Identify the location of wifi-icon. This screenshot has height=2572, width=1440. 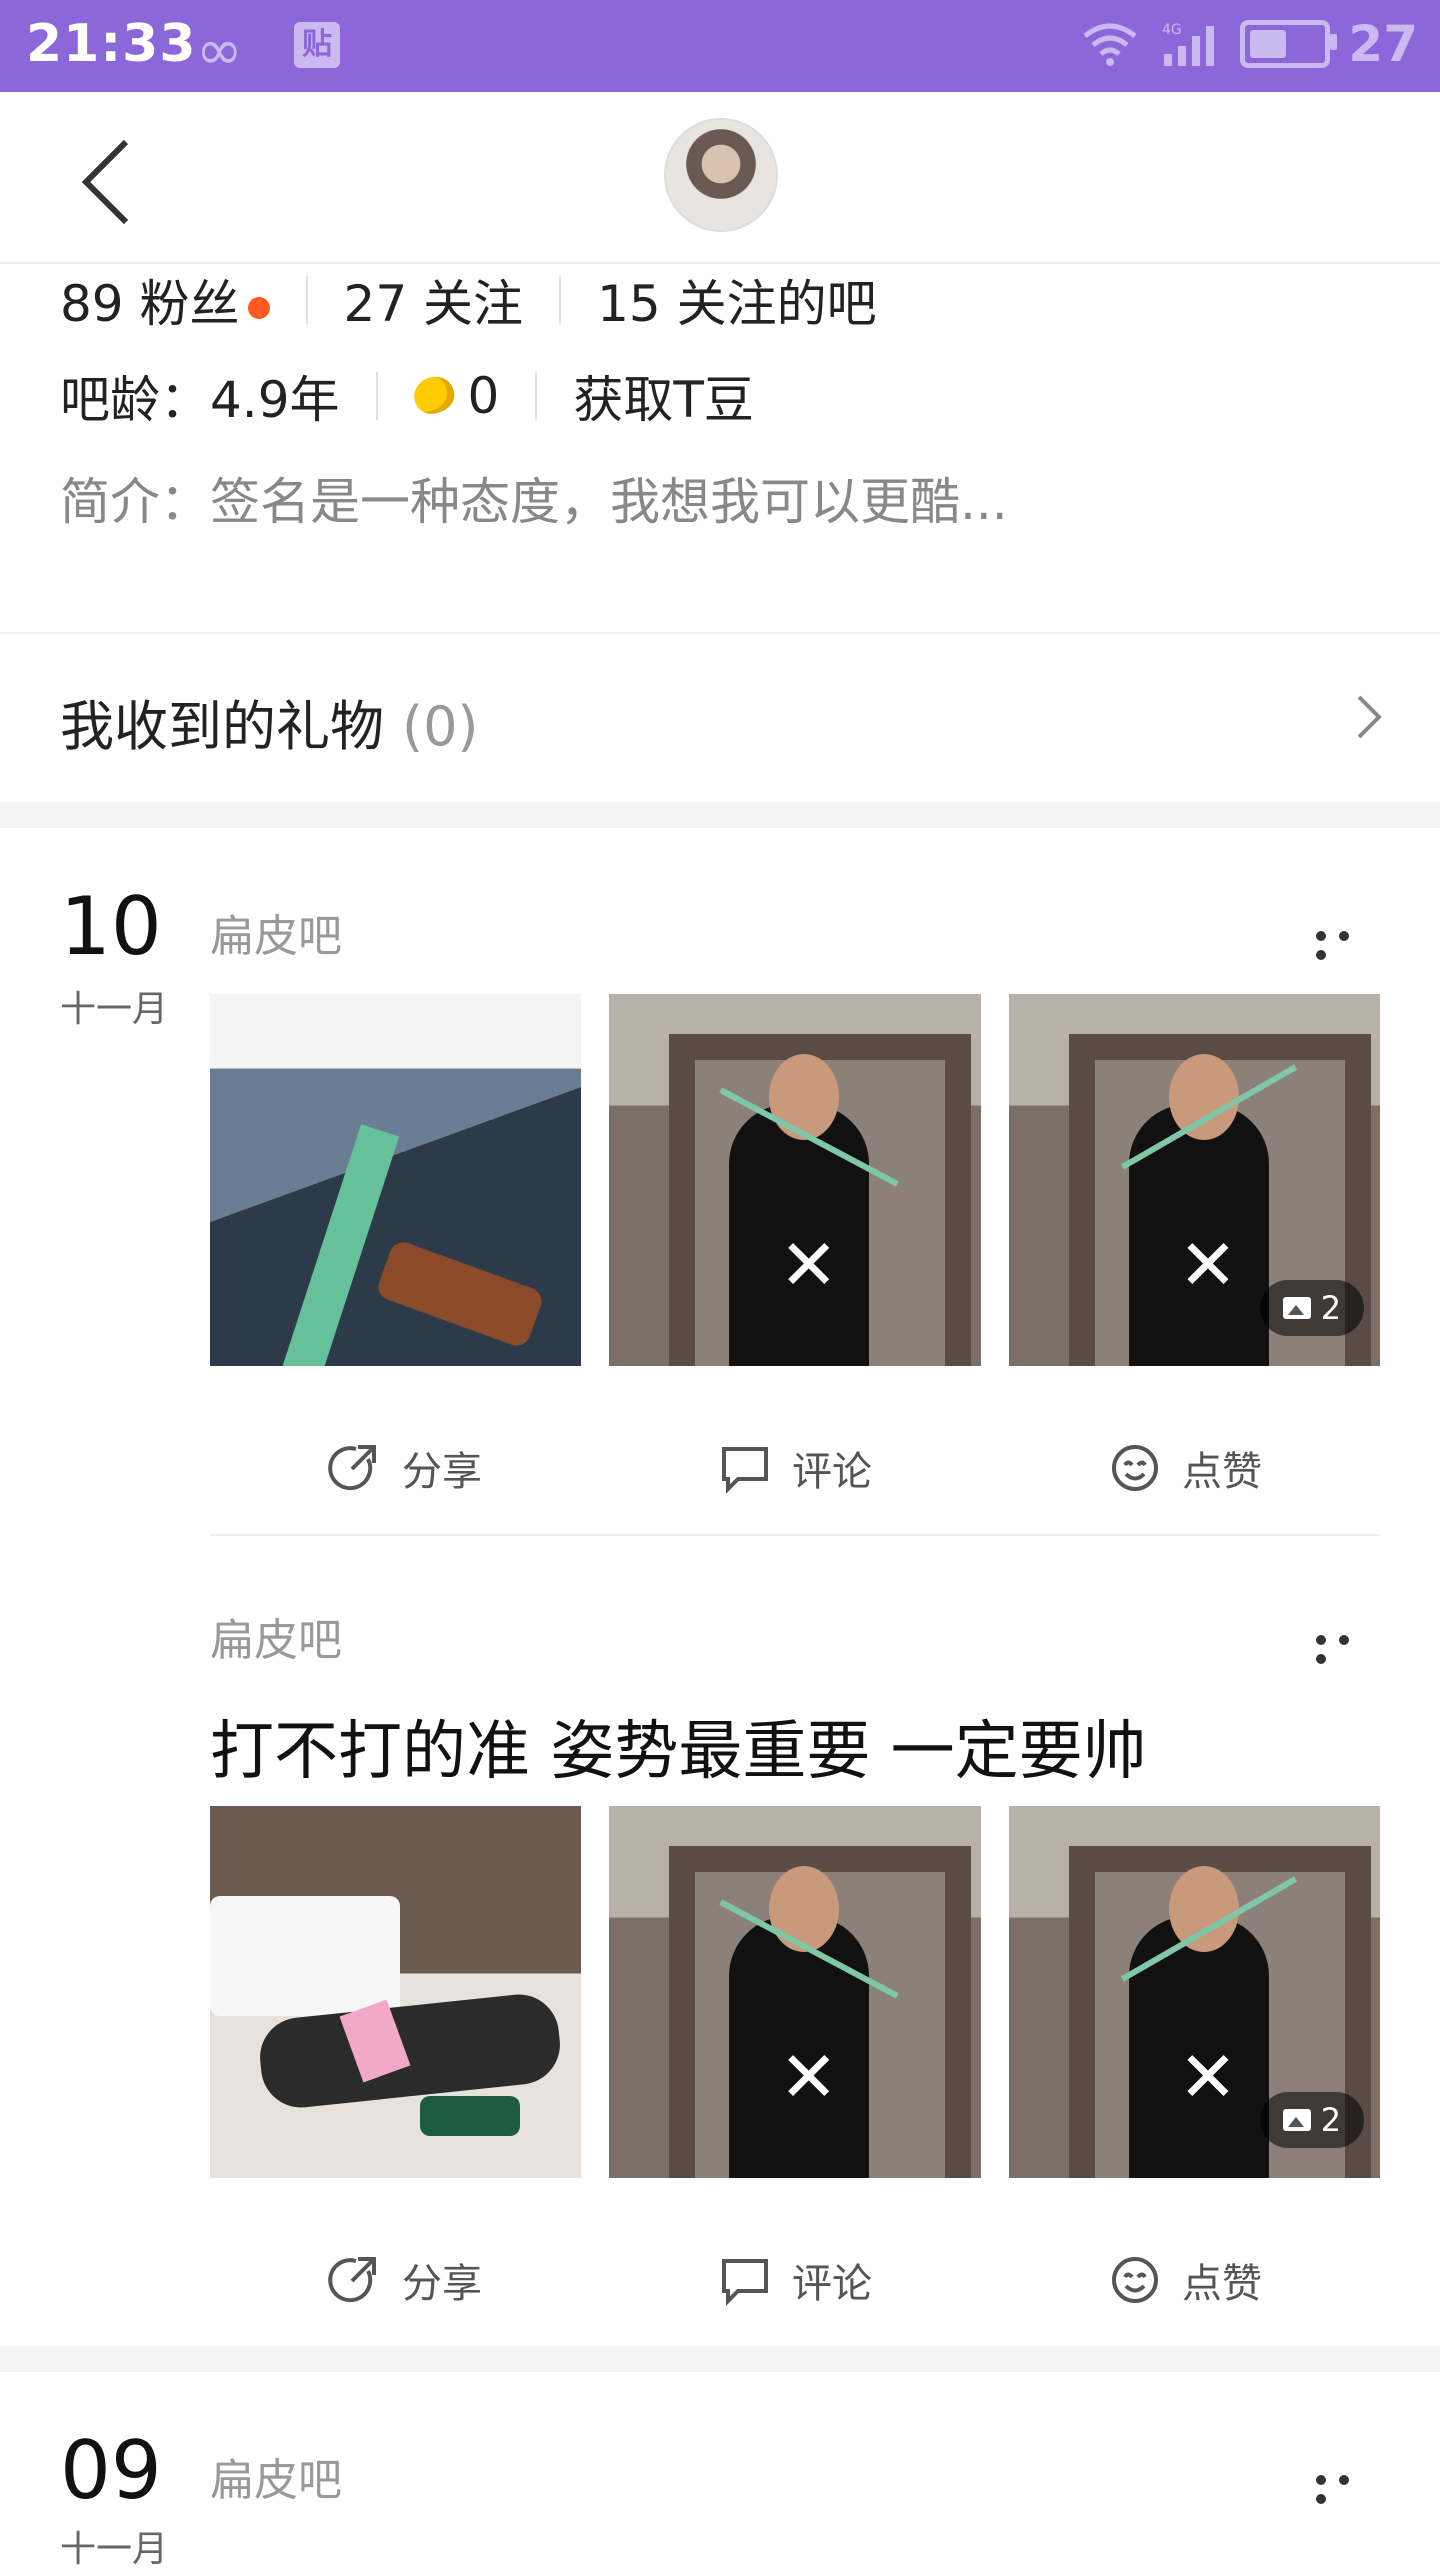
(1110, 44).